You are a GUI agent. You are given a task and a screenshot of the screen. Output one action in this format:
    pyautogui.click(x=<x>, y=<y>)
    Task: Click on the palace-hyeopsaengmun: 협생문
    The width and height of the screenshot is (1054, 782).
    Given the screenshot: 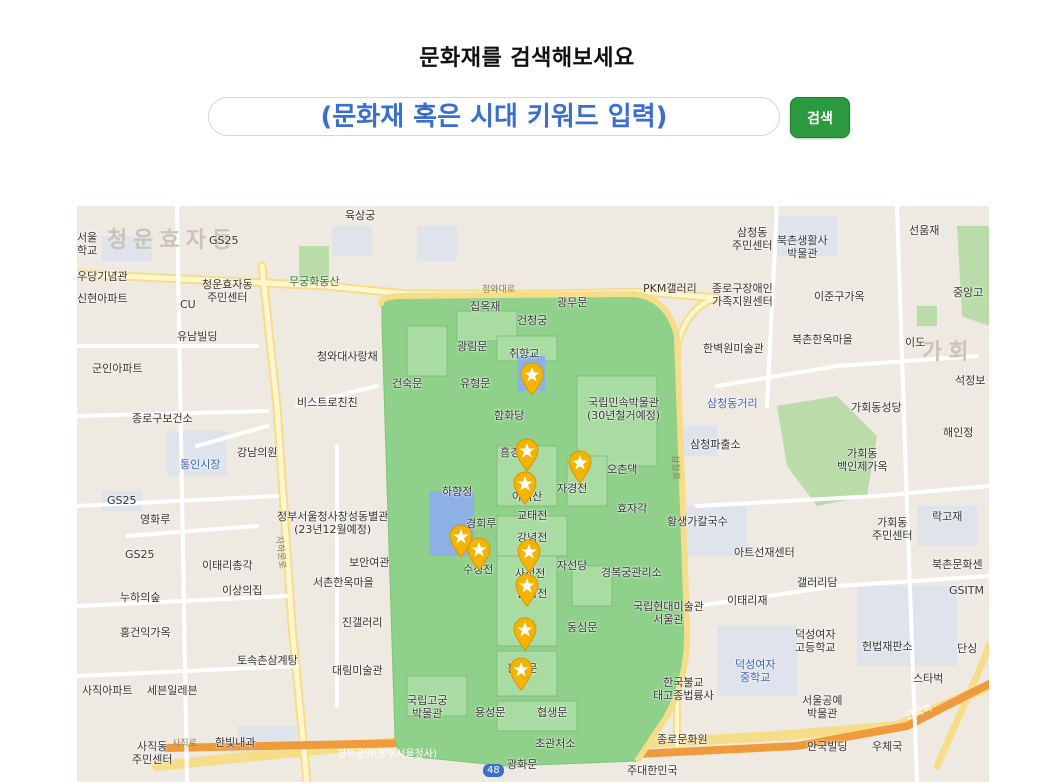 What is the action you would take?
    pyautogui.click(x=552, y=712)
    